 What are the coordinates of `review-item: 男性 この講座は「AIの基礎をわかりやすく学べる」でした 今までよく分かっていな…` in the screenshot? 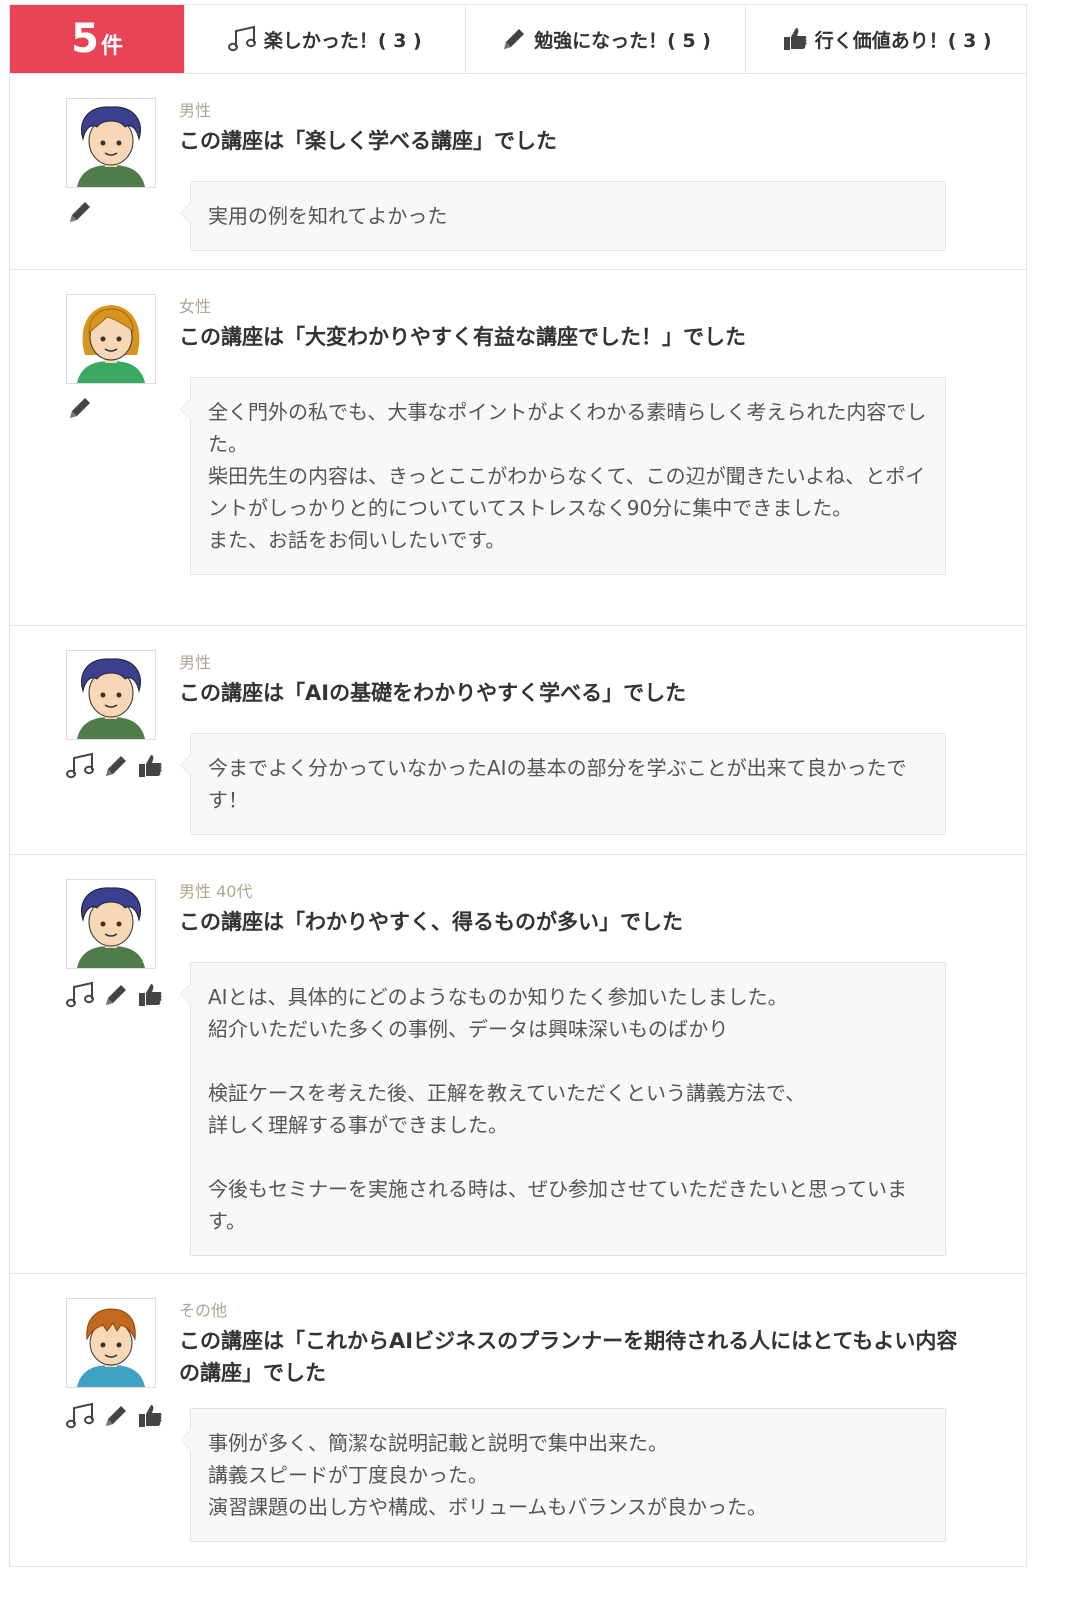 It's located at (518, 740).